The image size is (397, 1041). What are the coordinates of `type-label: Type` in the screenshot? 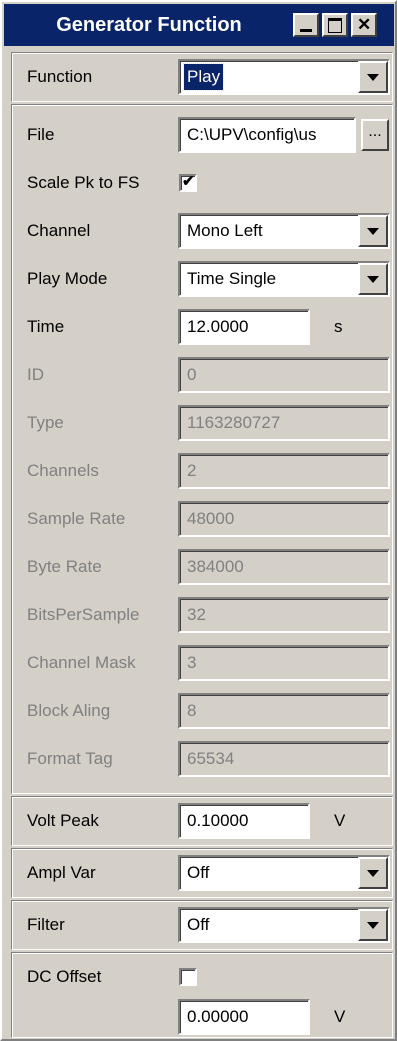 It's located at (45, 422).